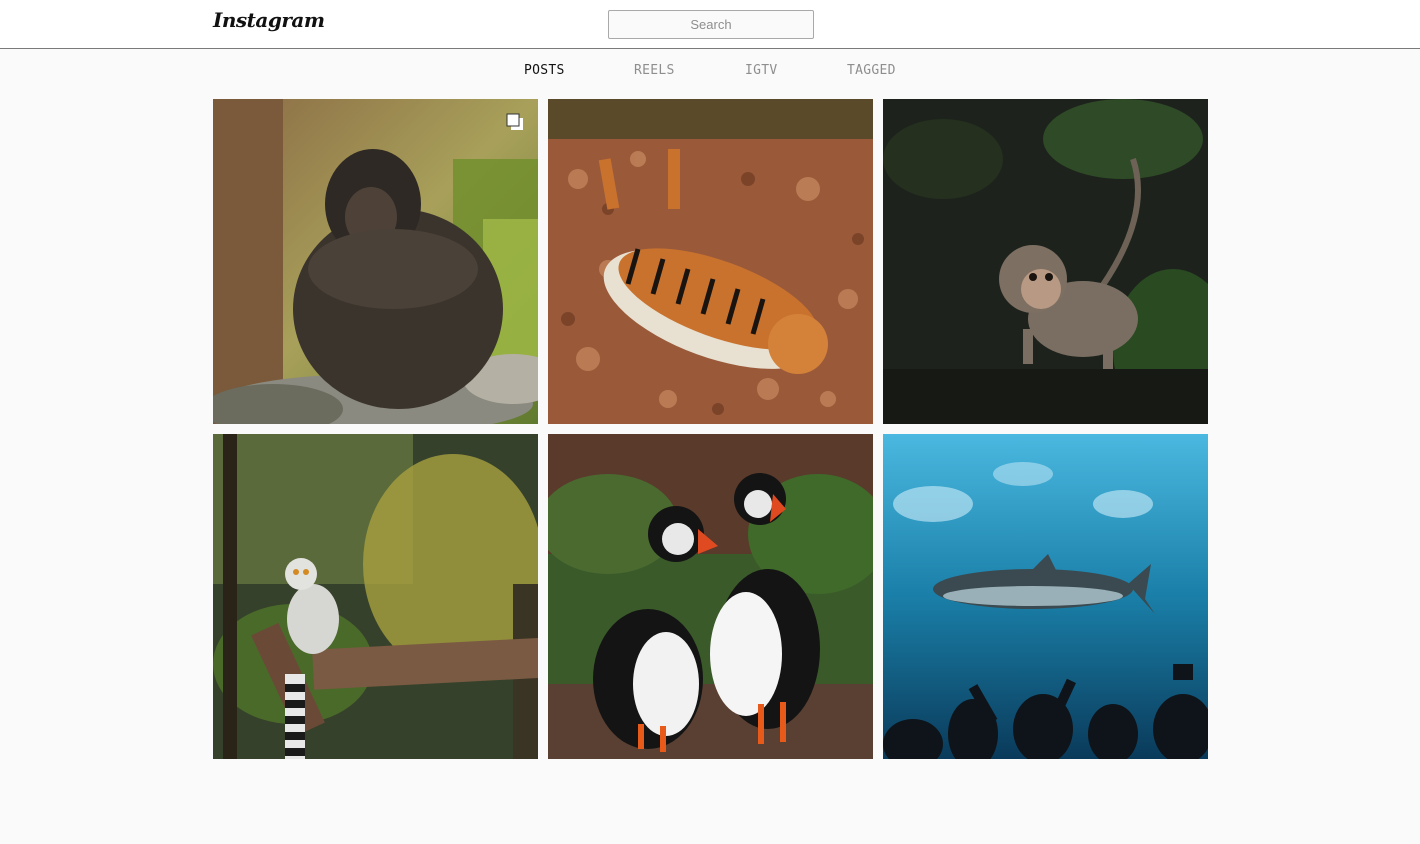  I want to click on puffins-photo, so click(710, 596).